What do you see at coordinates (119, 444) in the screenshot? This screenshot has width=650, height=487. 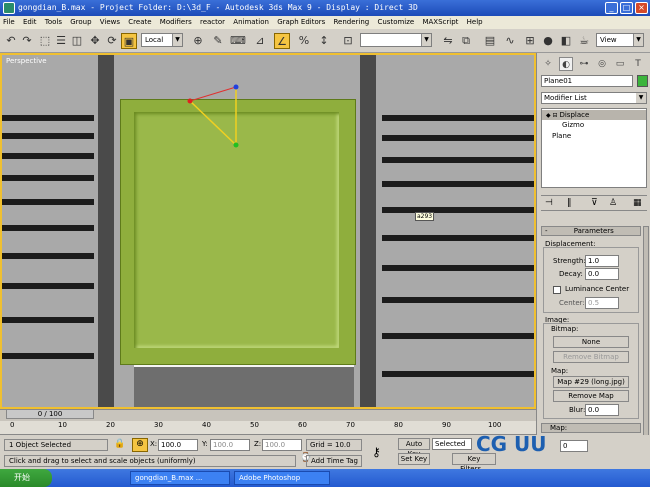 I see `lock-icon: 🔒` at bounding box center [119, 444].